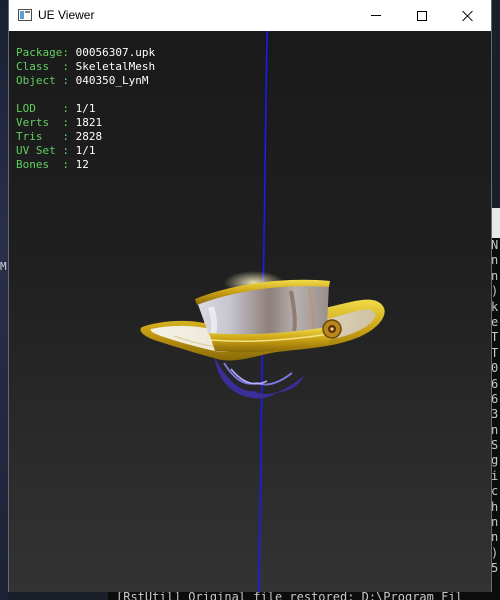  What do you see at coordinates (42, 108) in the screenshot?
I see `info-label: LOD :` at bounding box center [42, 108].